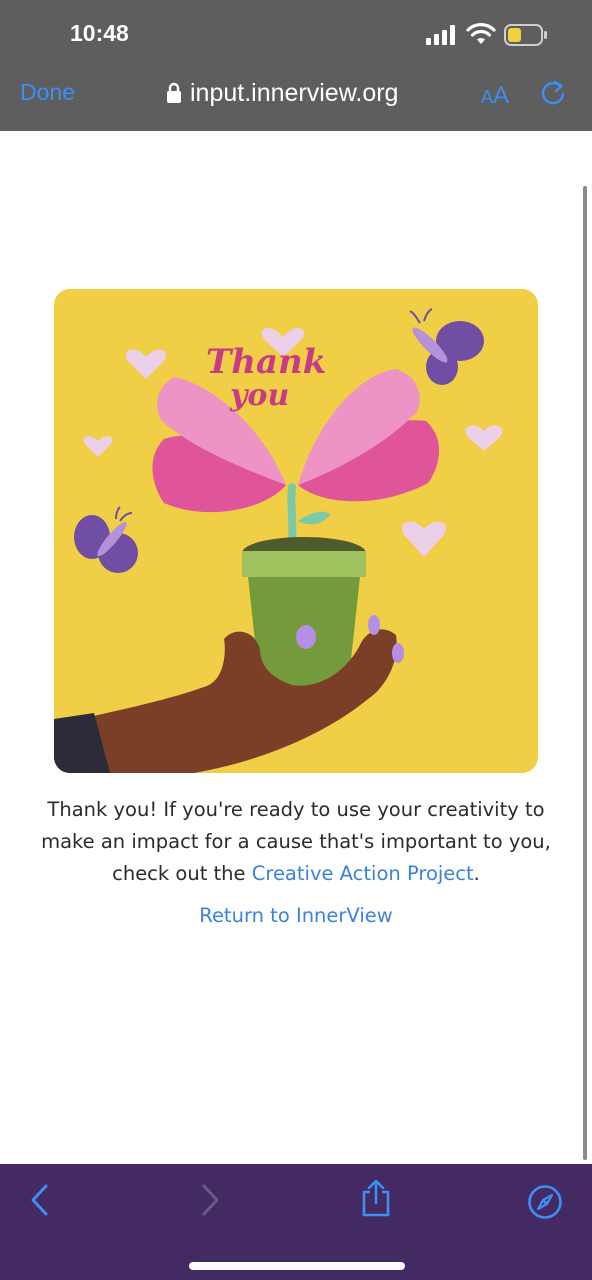 This screenshot has height=1280, width=592. What do you see at coordinates (174, 92) in the screenshot?
I see `lock-icon` at bounding box center [174, 92].